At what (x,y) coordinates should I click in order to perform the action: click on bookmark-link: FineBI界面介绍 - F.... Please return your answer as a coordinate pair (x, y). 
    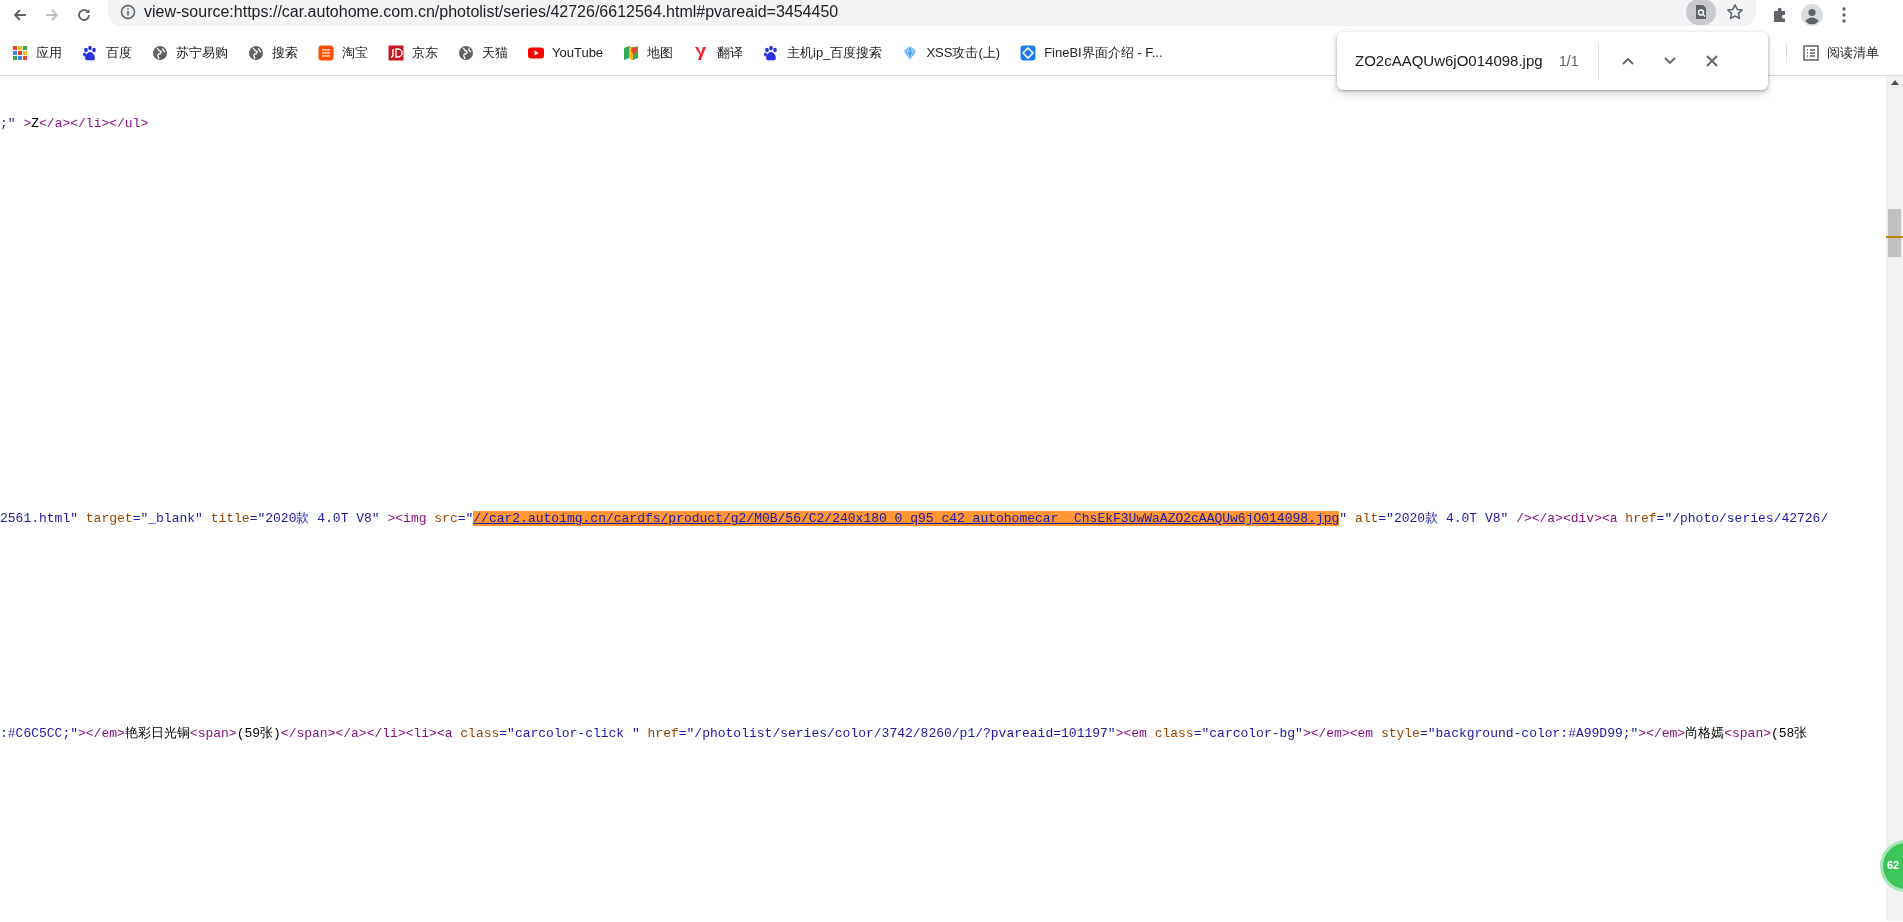
    Looking at the image, I should click on (1091, 52).